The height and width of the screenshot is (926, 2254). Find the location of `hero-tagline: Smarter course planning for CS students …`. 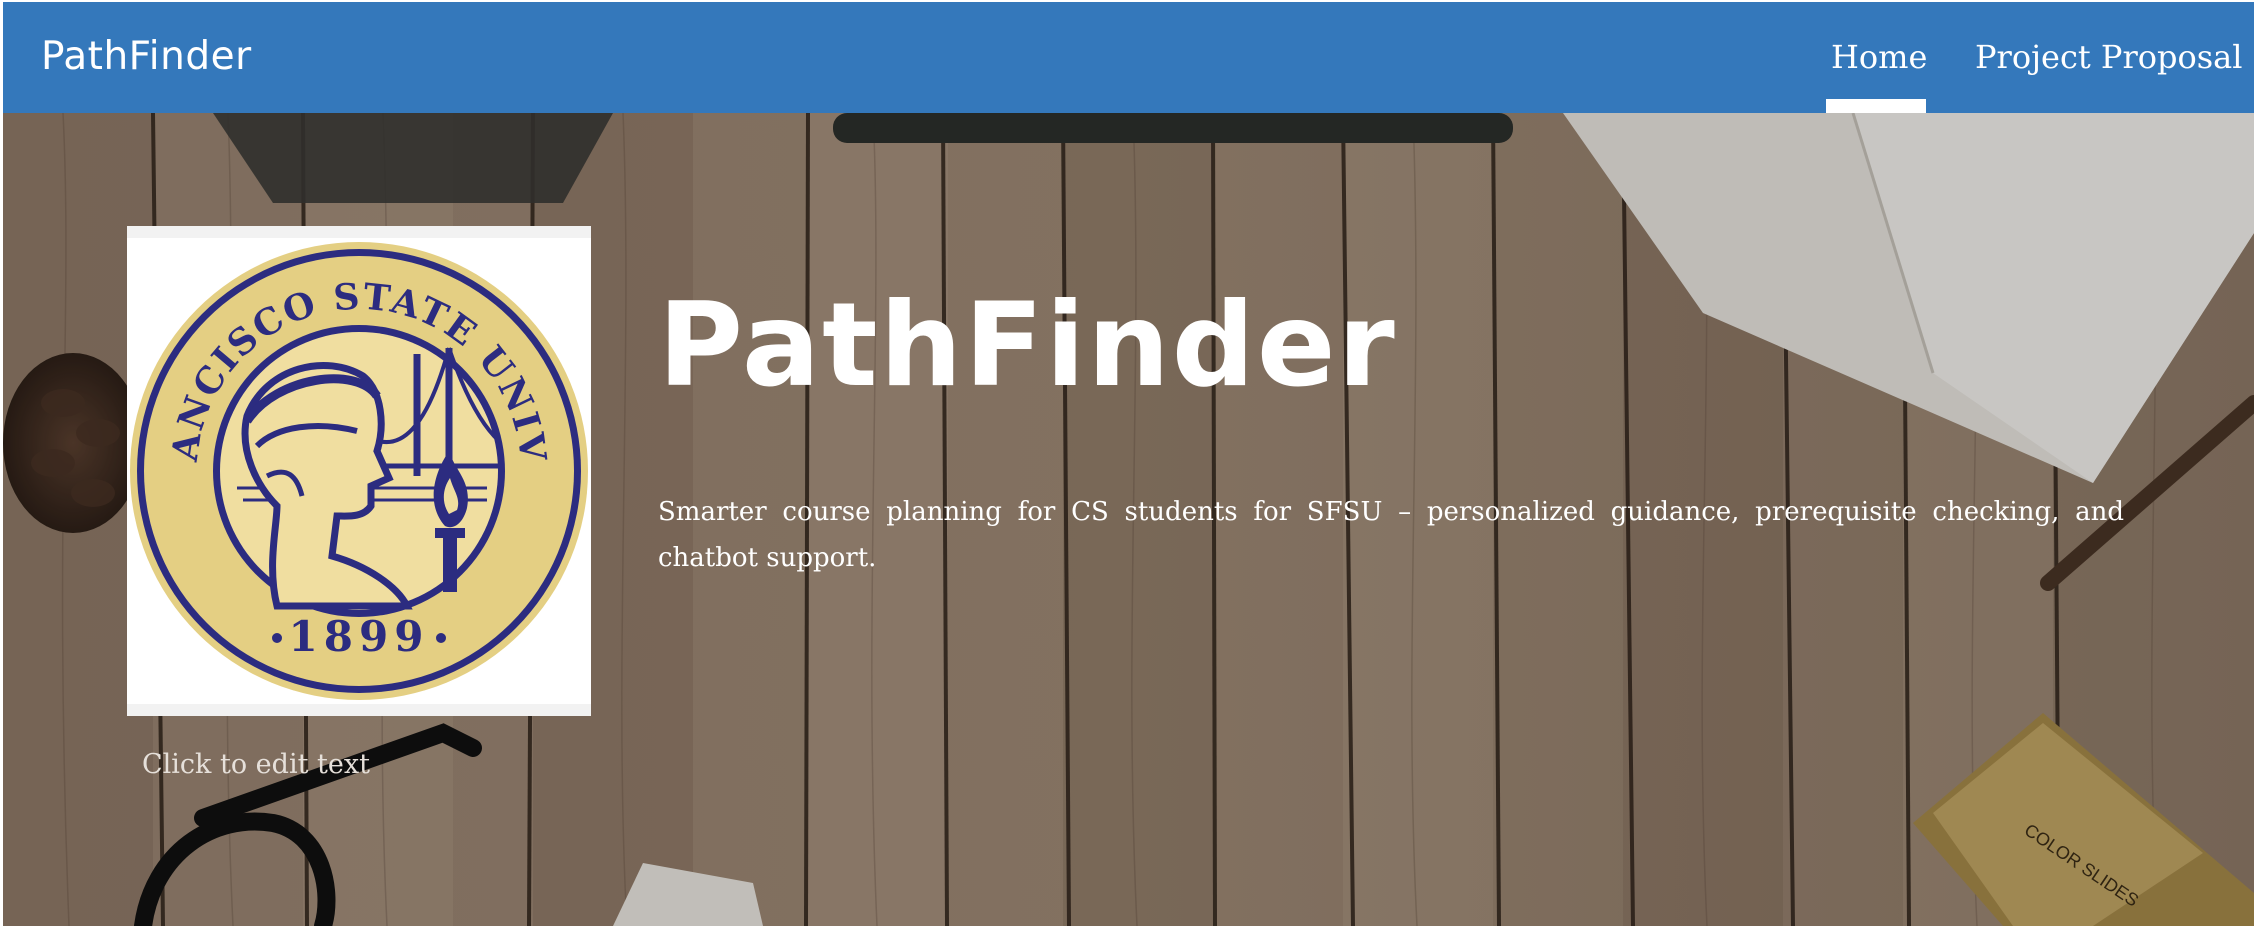

hero-tagline: Smarter course planning for CS students … is located at coordinates (1391, 535).